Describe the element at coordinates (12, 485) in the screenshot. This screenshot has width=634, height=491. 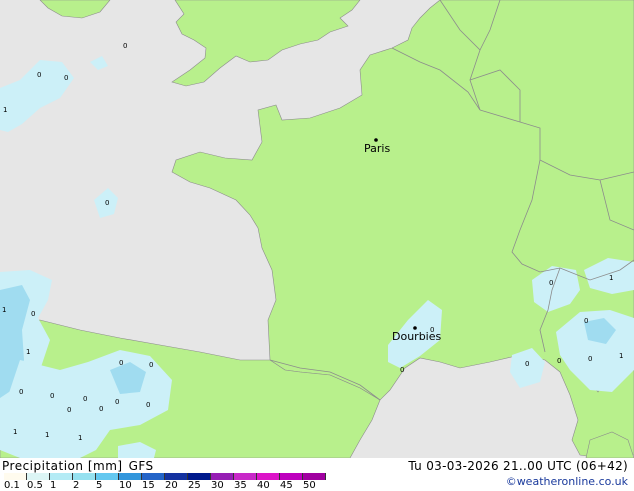
I see `scale-tick-label: 0.1` at that location.